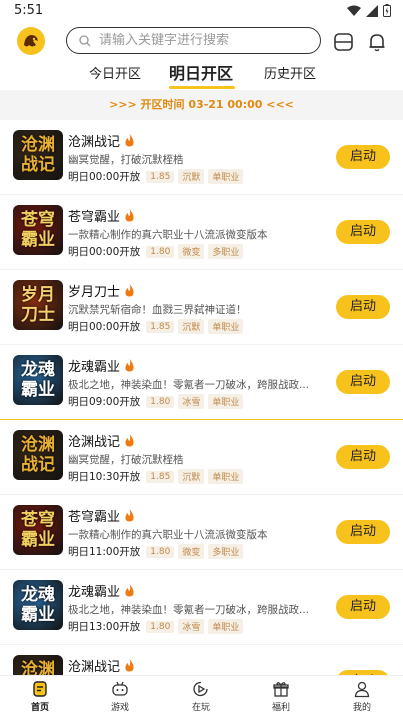 The height and width of the screenshot is (718, 403). I want to click on game-description: 幽冥觉醒，打破沉默桎梏, so click(126, 460).